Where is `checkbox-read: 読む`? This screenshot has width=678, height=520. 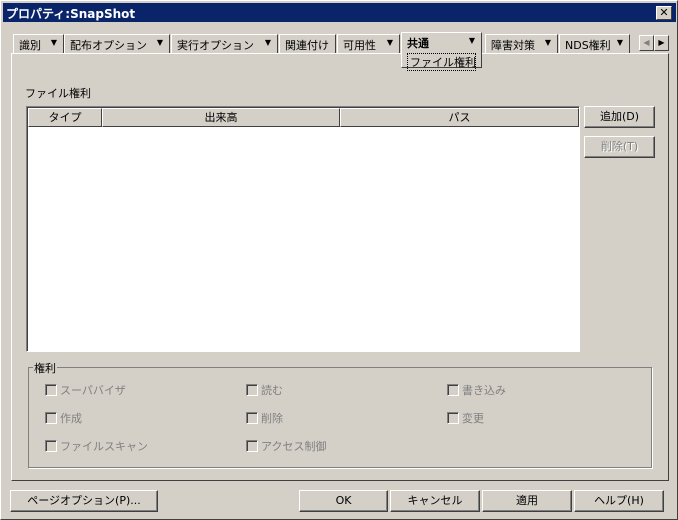
checkbox-read: 読む is located at coordinates (264, 390).